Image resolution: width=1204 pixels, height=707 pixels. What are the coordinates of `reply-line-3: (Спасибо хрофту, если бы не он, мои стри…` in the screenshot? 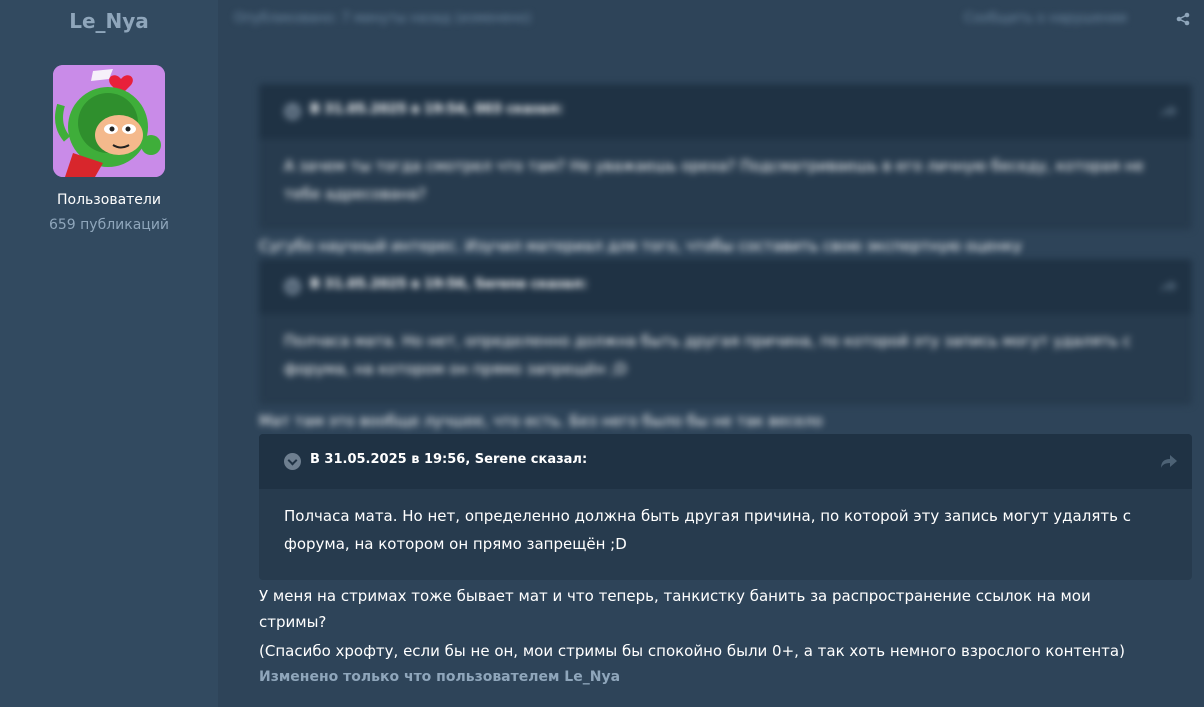 It's located at (692, 651).